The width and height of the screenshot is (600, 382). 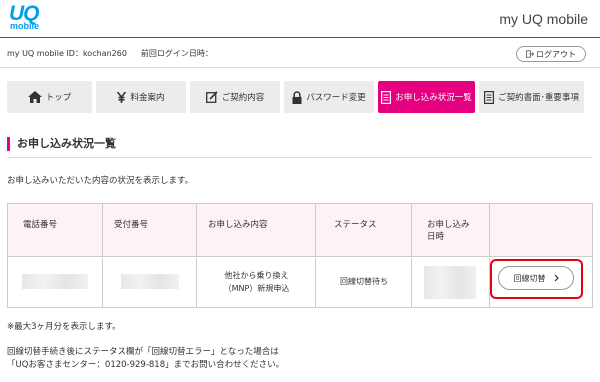 What do you see at coordinates (436, 237) in the screenshot?
I see `header-application-date-line2: 日時` at bounding box center [436, 237].